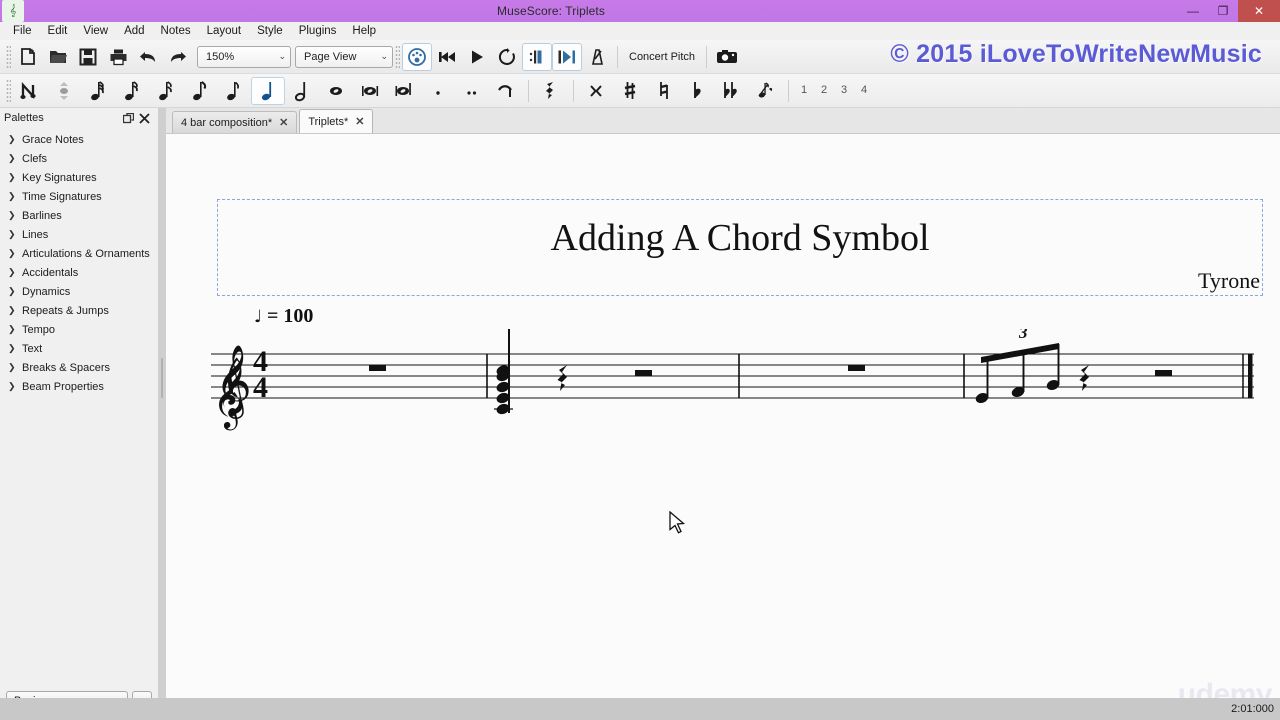 This screenshot has width=1280, height=720. Describe the element at coordinates (220, 56) in the screenshot. I see `zoom-value: 150%` at that location.